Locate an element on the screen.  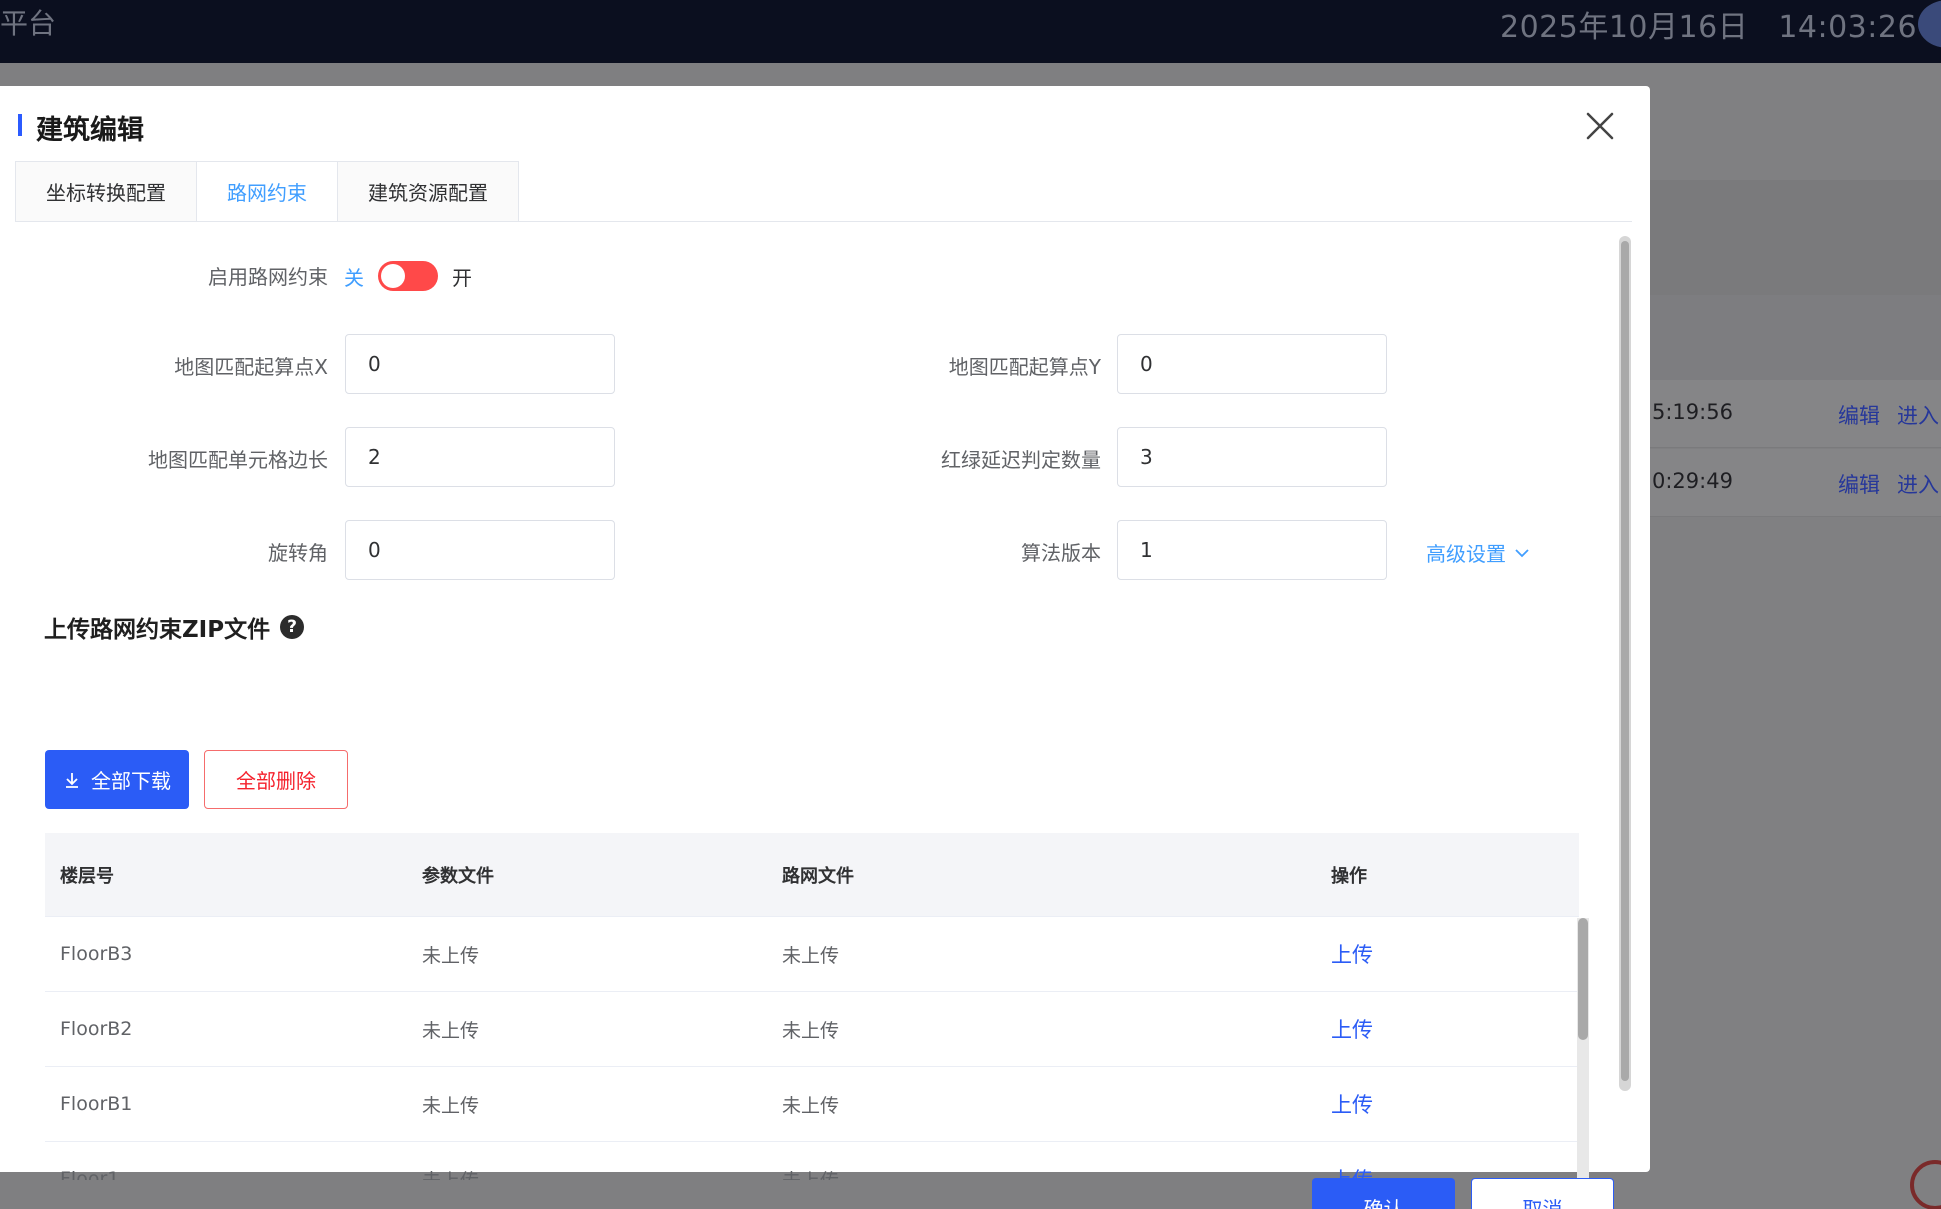
table-scrollbar-thumb is located at coordinates (1583, 979).